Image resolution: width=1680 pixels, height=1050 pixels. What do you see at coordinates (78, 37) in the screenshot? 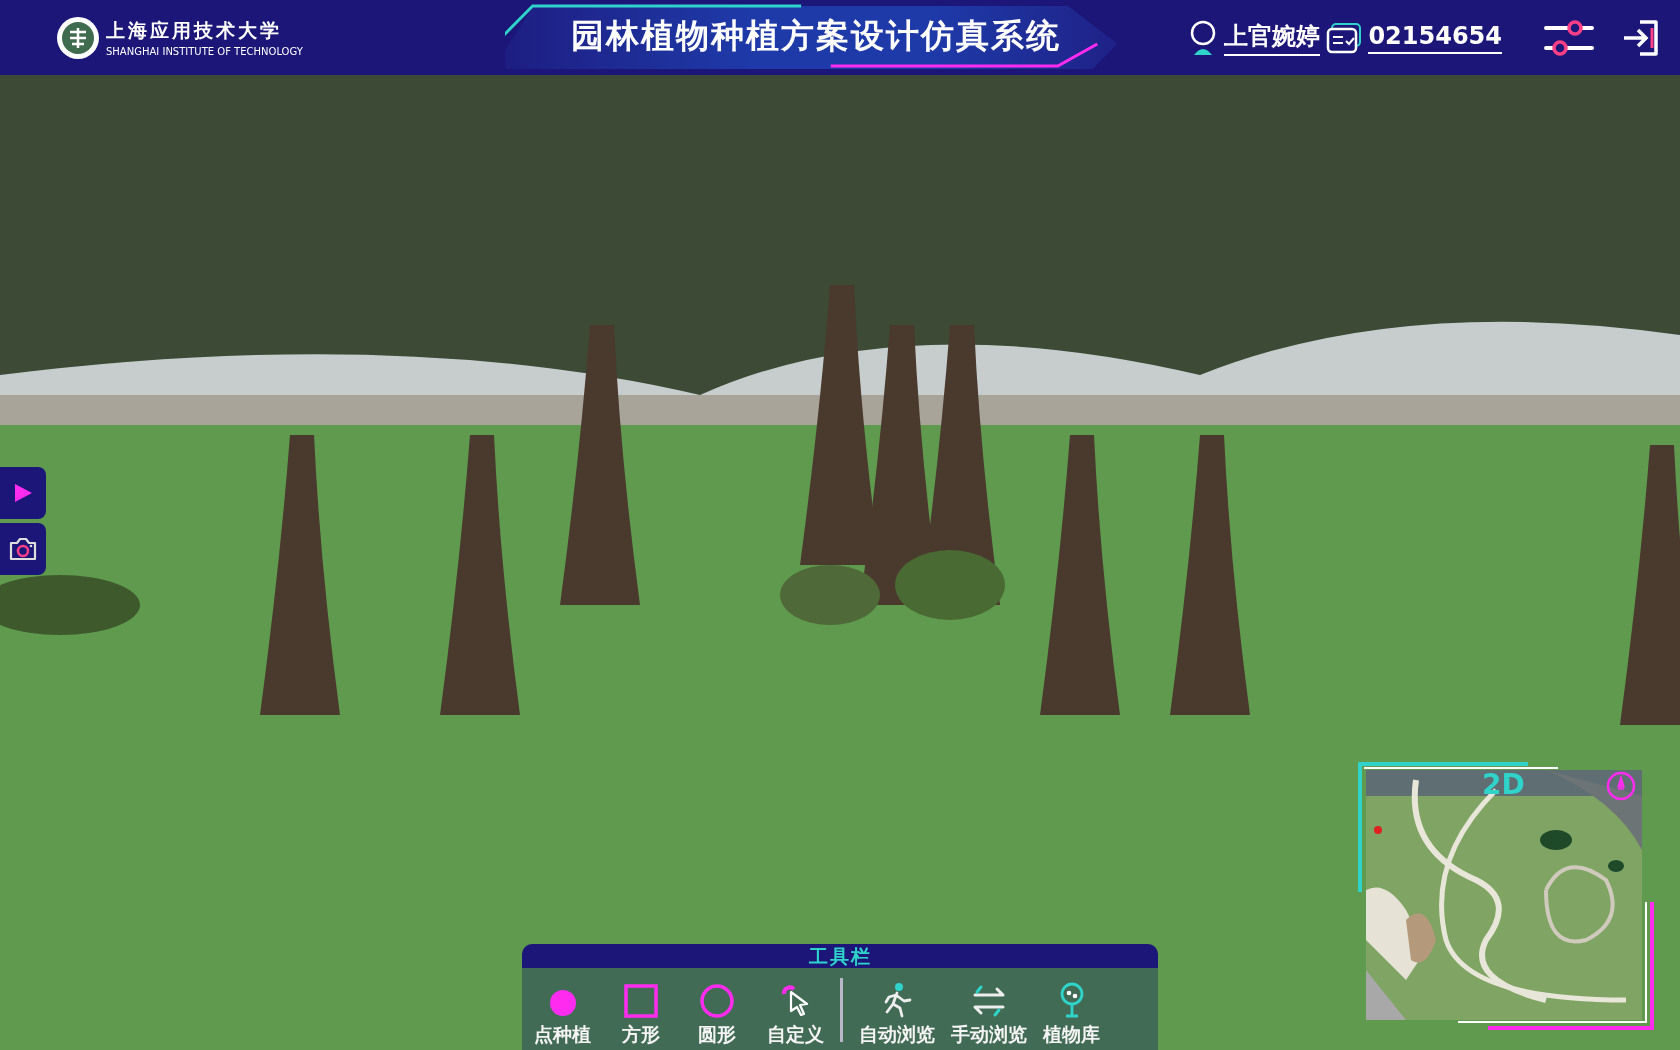
I see `school-emblem-icon` at bounding box center [78, 37].